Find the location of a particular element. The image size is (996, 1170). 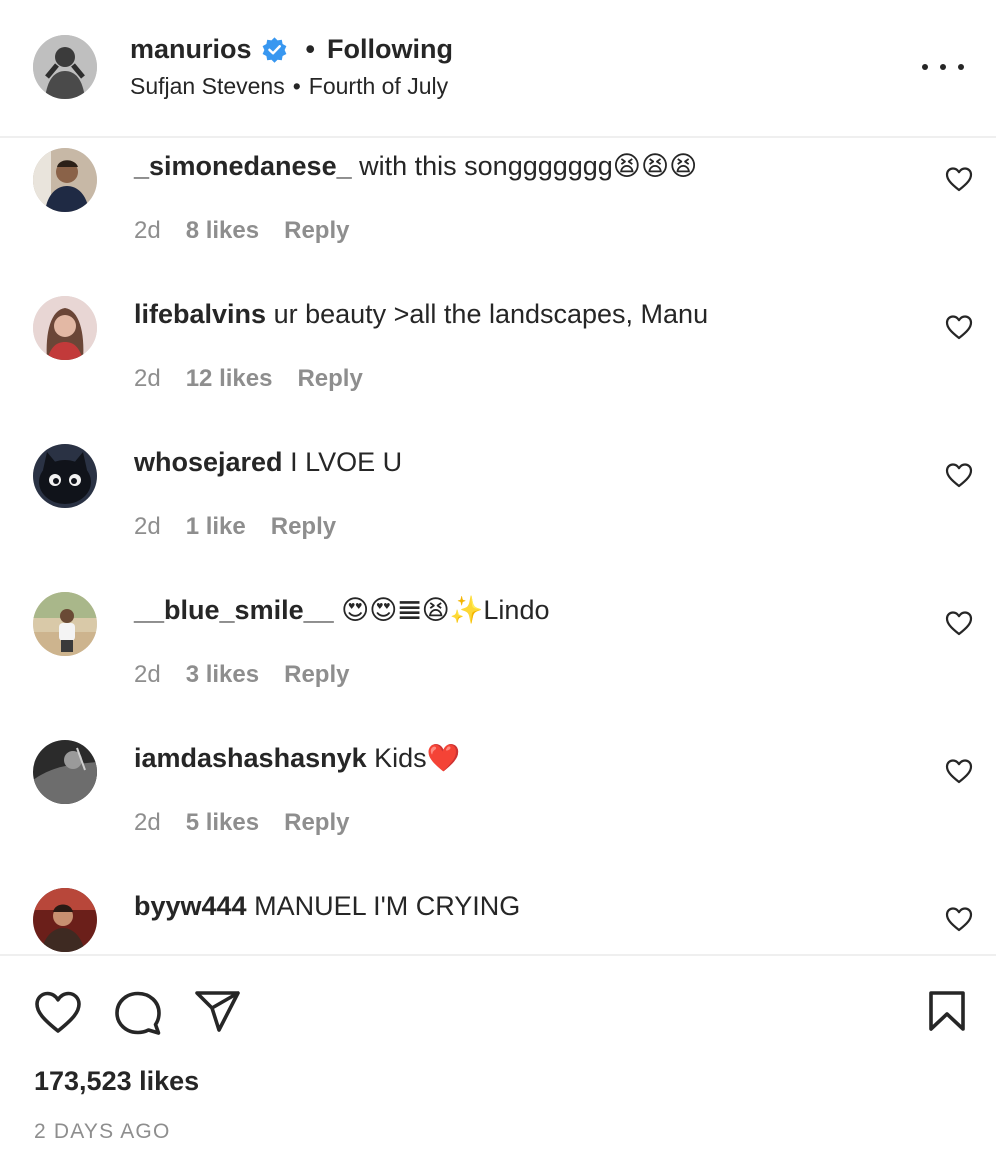

comment-text: iamdashashasnyk Kids❤️ is located at coordinates (297, 758).